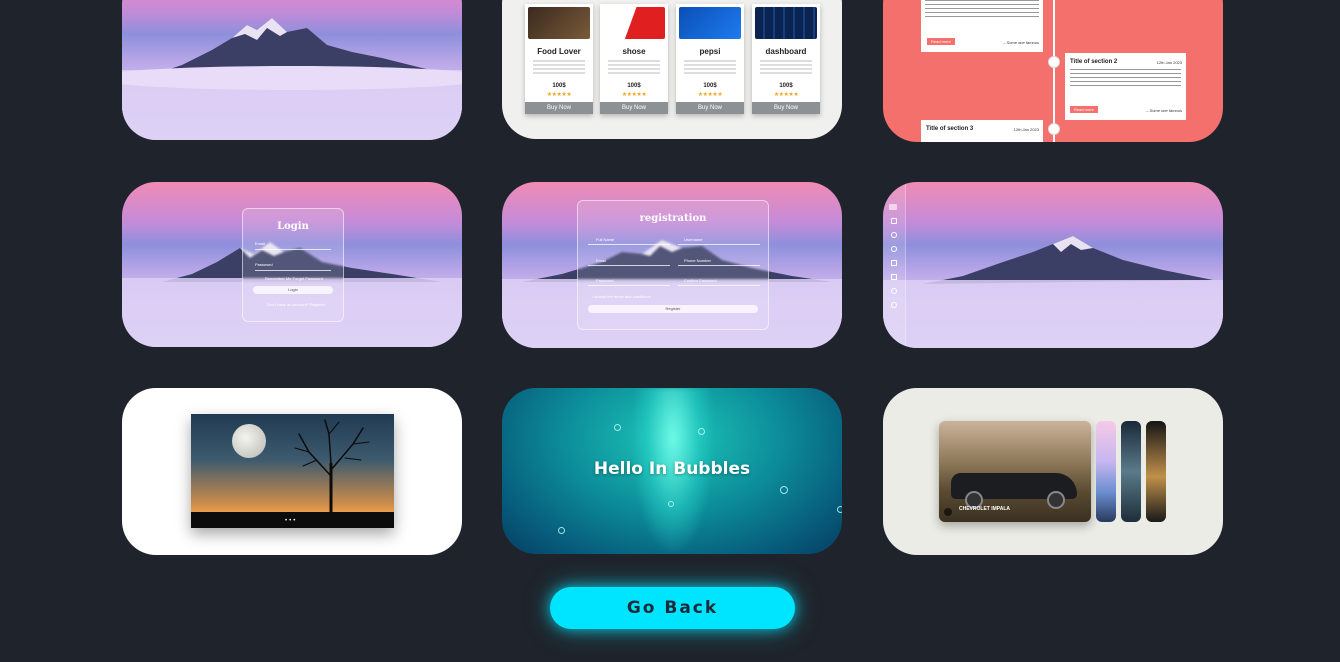 The image size is (1340, 662). I want to click on bubbles-text: Hello In Bubbles, so click(672, 469).